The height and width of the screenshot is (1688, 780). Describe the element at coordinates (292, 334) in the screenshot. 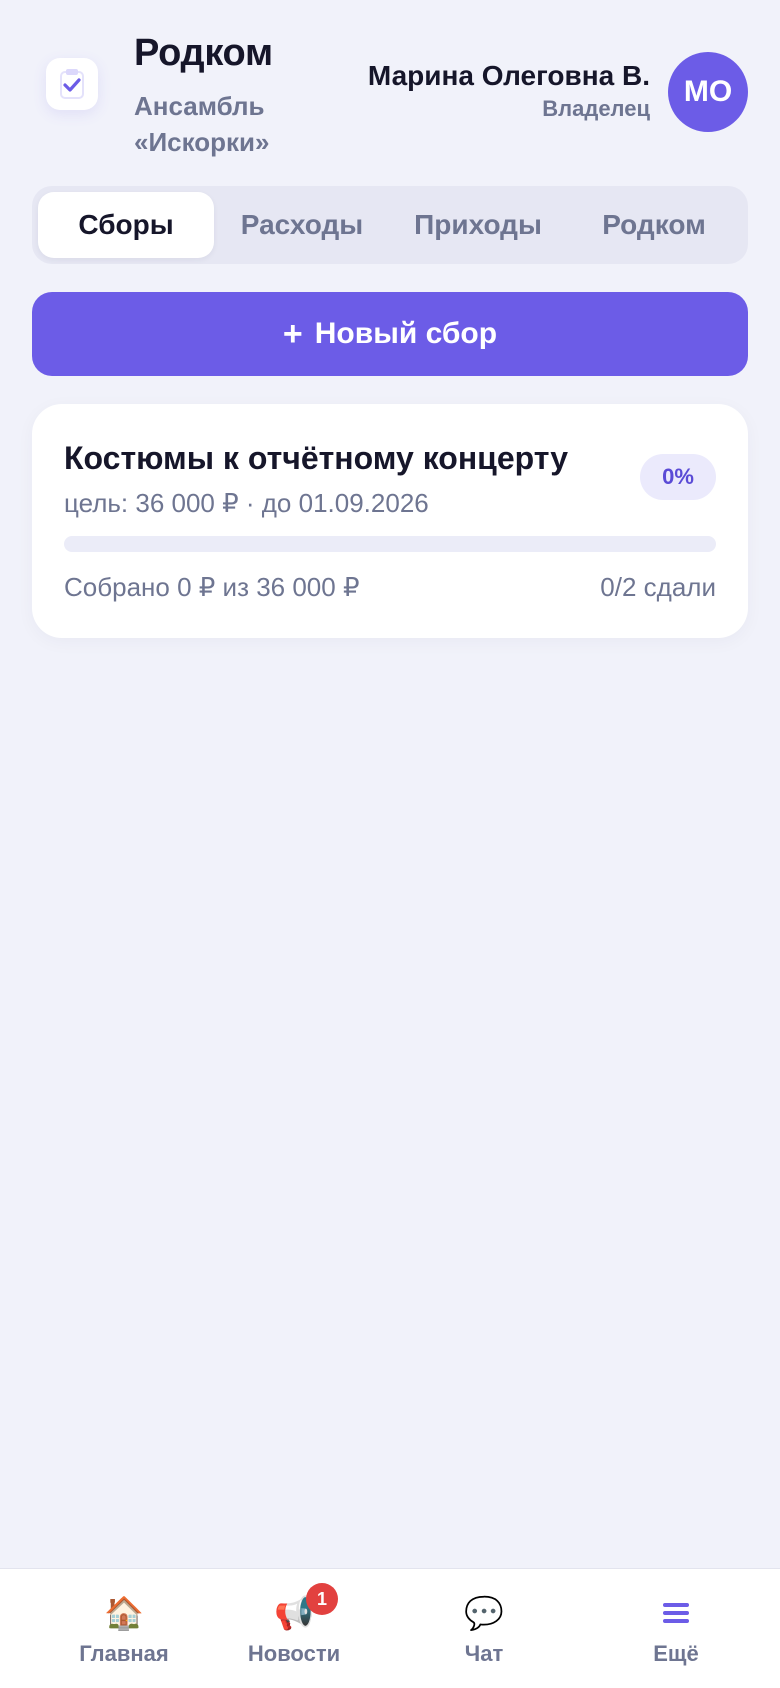

I see `plus-icon: +` at that location.